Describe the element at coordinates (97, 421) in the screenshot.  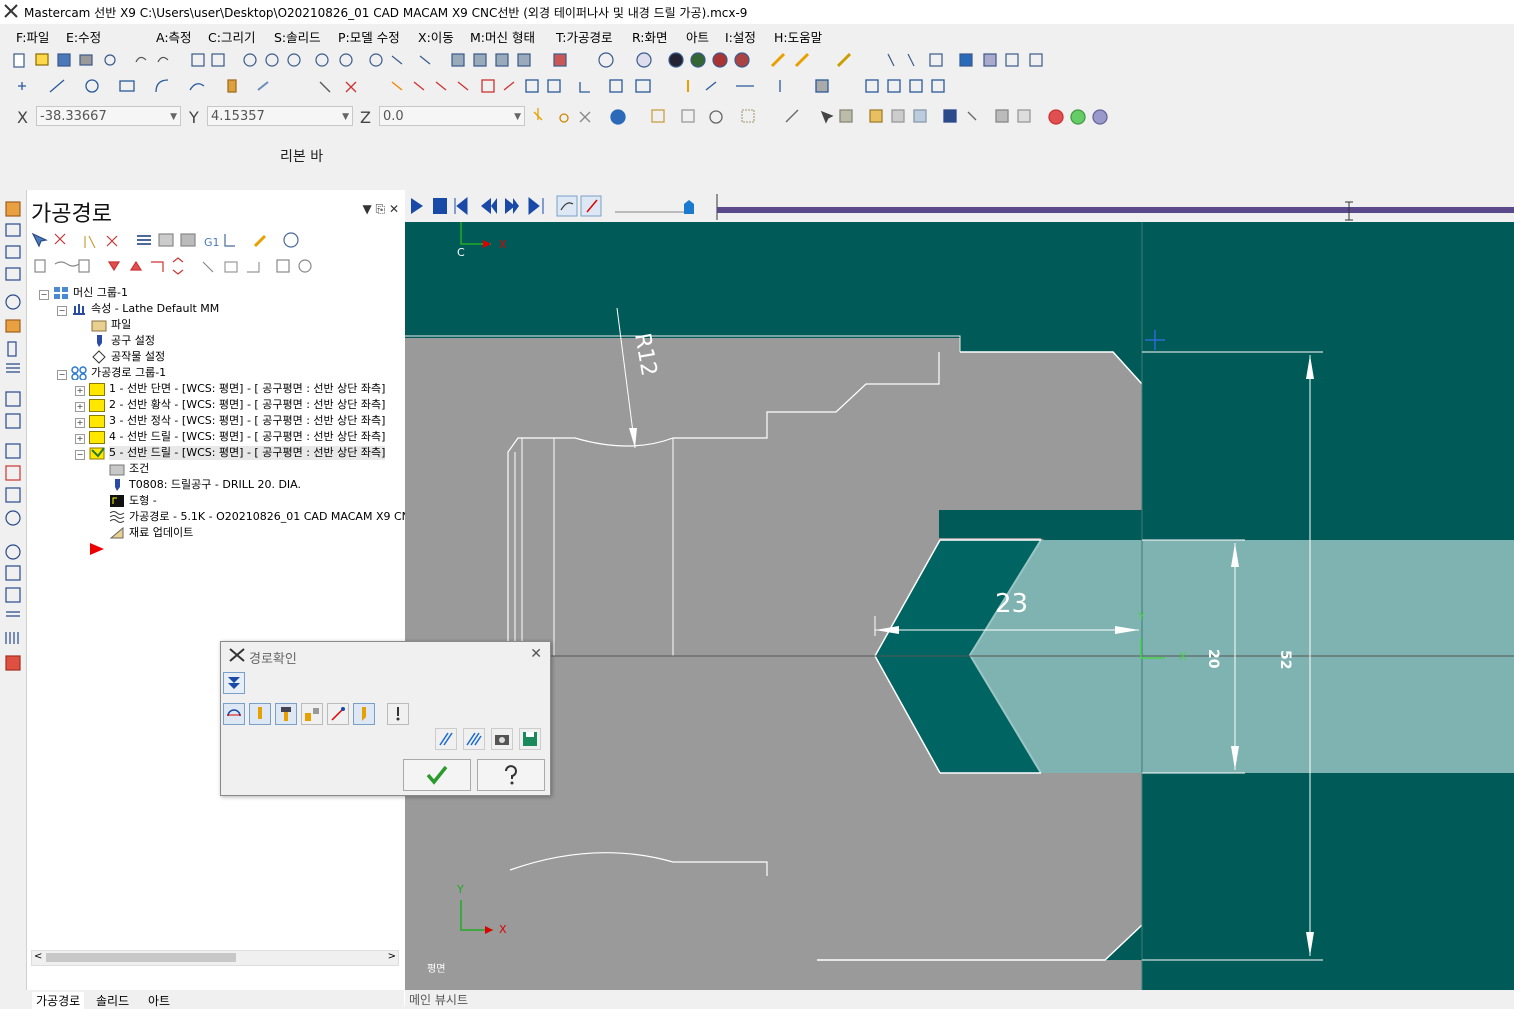
I see `op-3-folder-icon` at that location.